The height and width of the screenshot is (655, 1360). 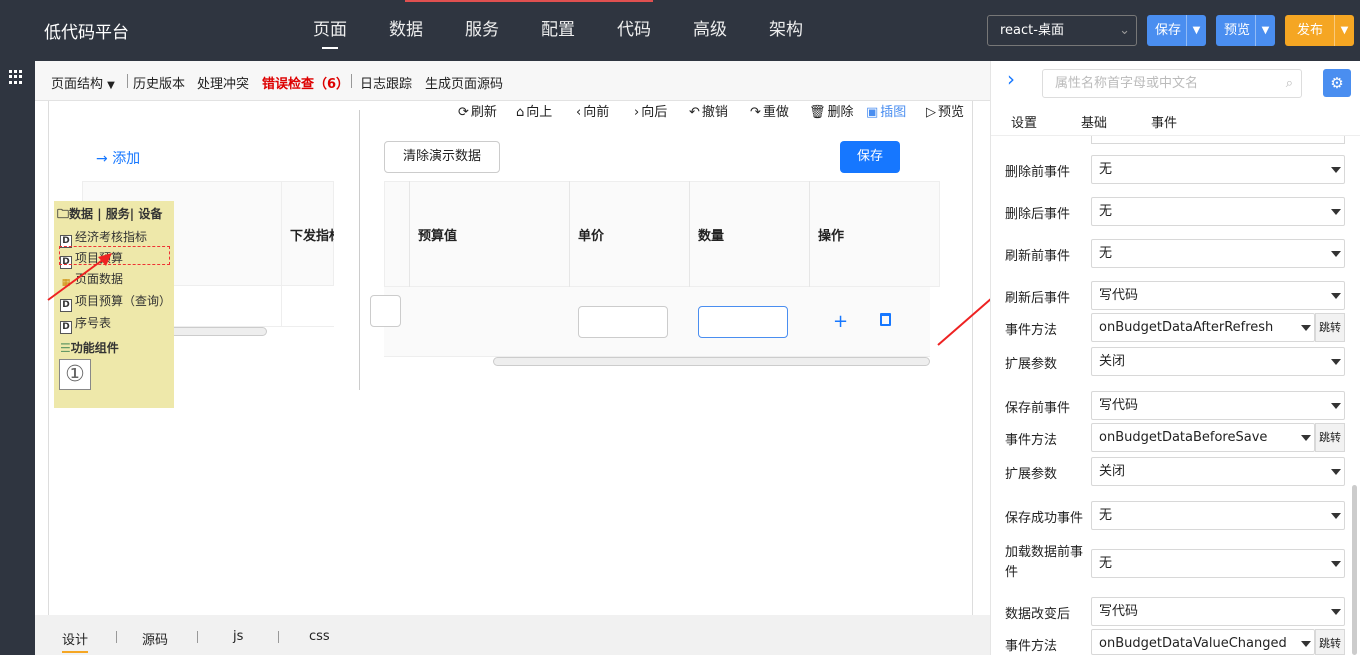 What do you see at coordinates (1218, 611) in the screenshot?
I see `value-changed-select: 写代码` at bounding box center [1218, 611].